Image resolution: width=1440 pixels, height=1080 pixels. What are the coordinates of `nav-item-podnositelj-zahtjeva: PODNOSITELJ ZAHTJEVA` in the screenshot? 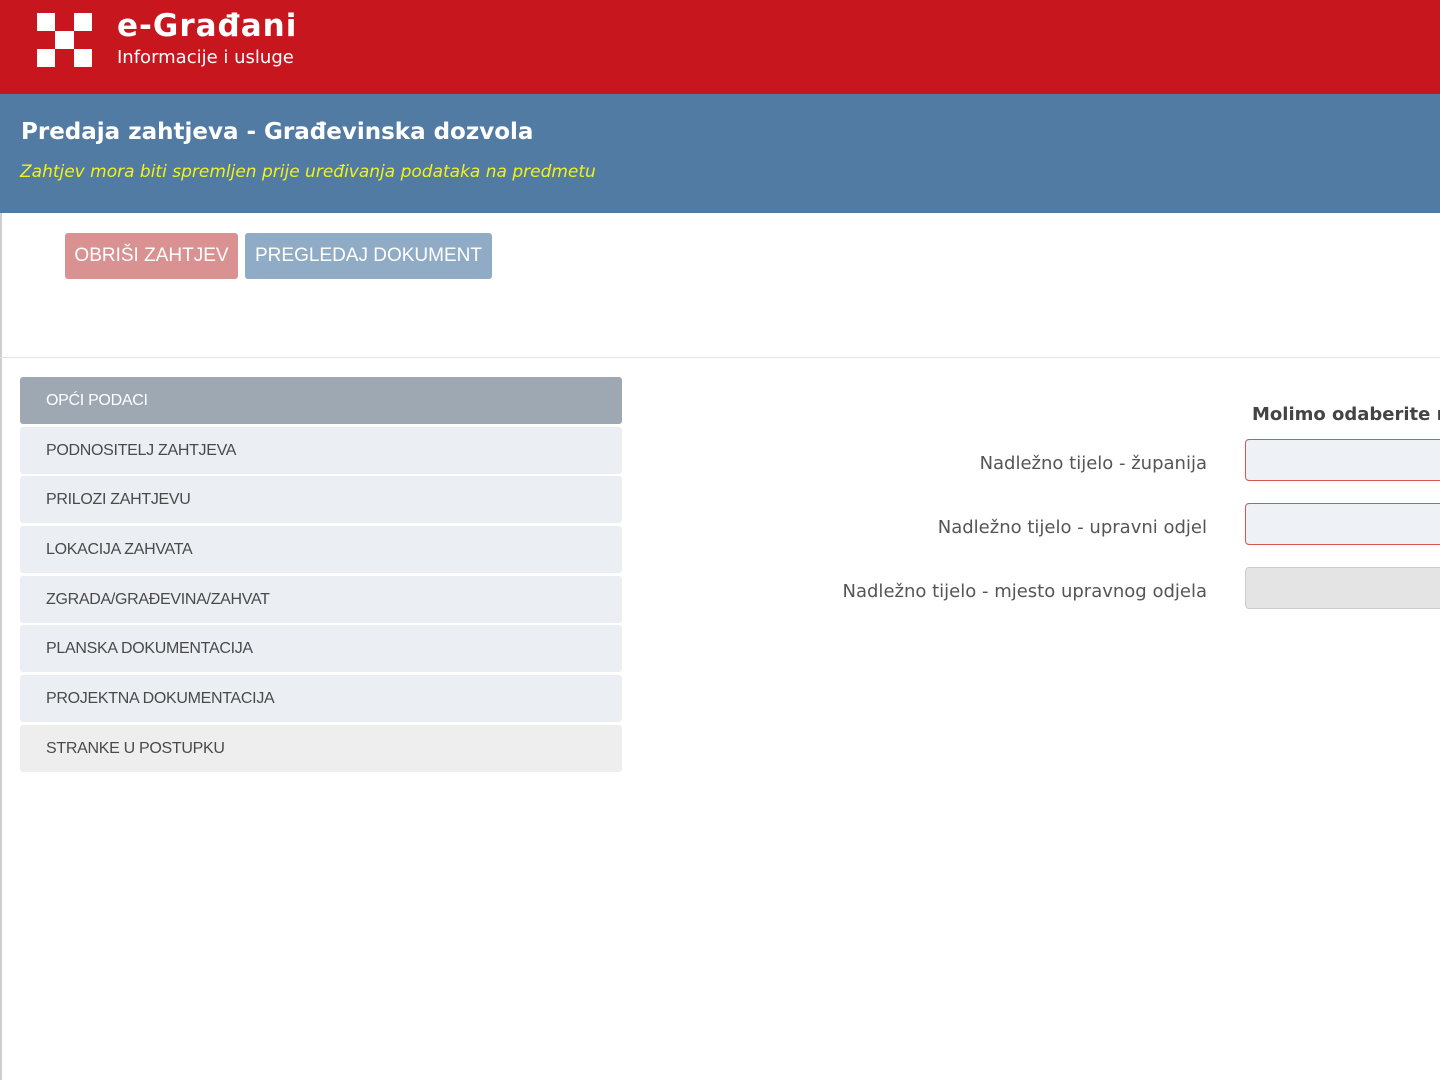 It's located at (321, 450).